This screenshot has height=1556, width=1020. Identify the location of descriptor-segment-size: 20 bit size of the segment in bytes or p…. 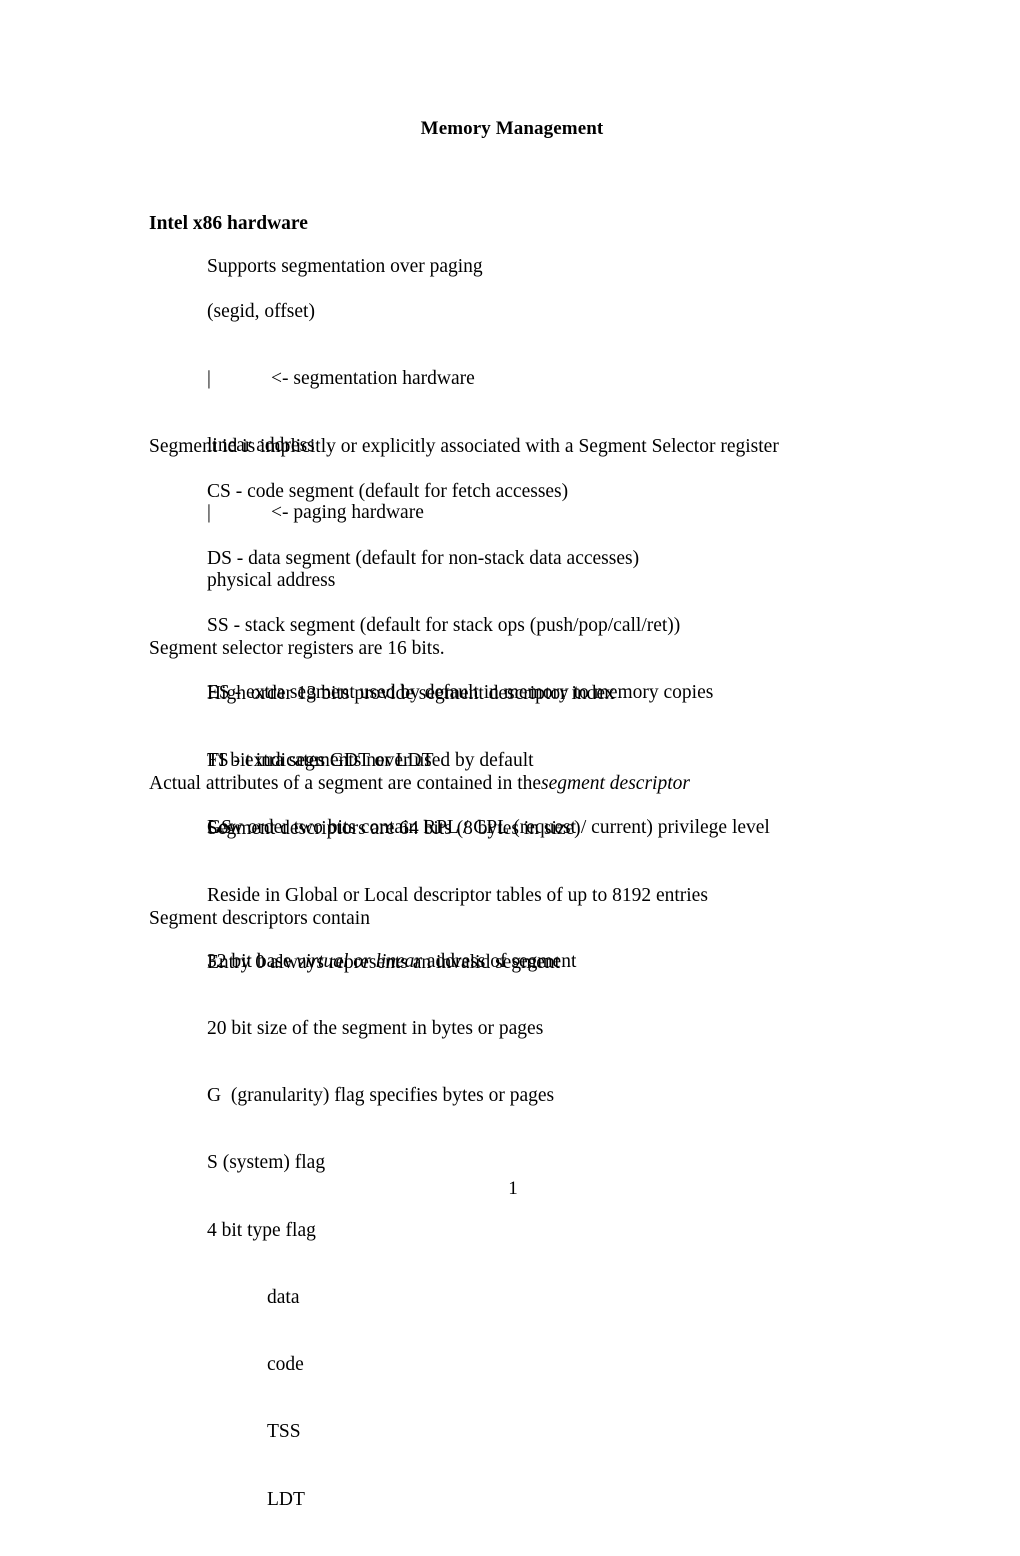
(375, 1029).